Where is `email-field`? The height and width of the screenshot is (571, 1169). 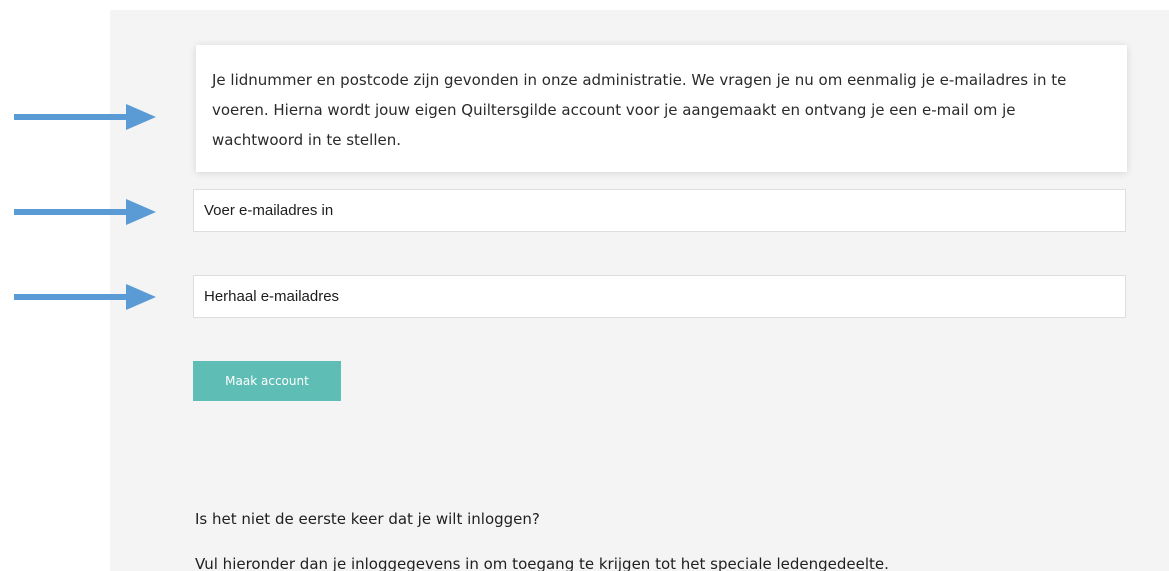
email-field is located at coordinates (659, 210).